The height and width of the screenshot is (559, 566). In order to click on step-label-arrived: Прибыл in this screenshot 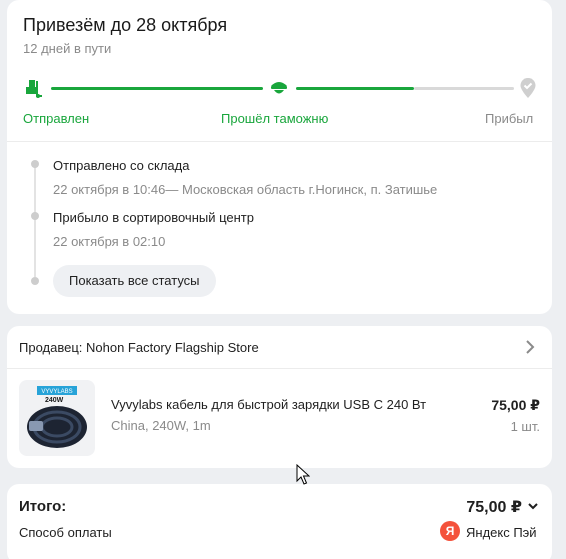, I will do `click(509, 118)`.